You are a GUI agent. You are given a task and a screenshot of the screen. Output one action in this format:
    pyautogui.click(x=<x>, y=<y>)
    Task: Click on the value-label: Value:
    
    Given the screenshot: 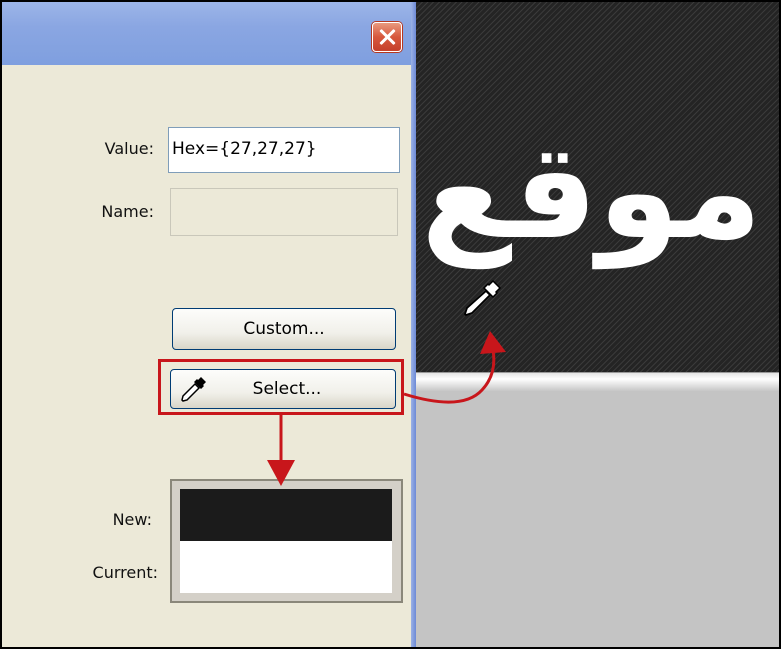 What is the action you would take?
    pyautogui.click(x=129, y=148)
    